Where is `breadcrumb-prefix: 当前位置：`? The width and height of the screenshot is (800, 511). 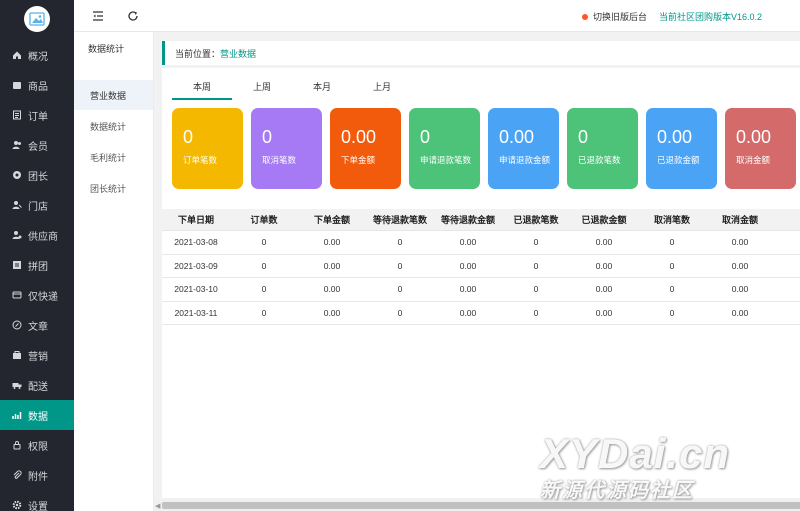
breadcrumb-prefix: 当前位置： is located at coordinates (198, 53).